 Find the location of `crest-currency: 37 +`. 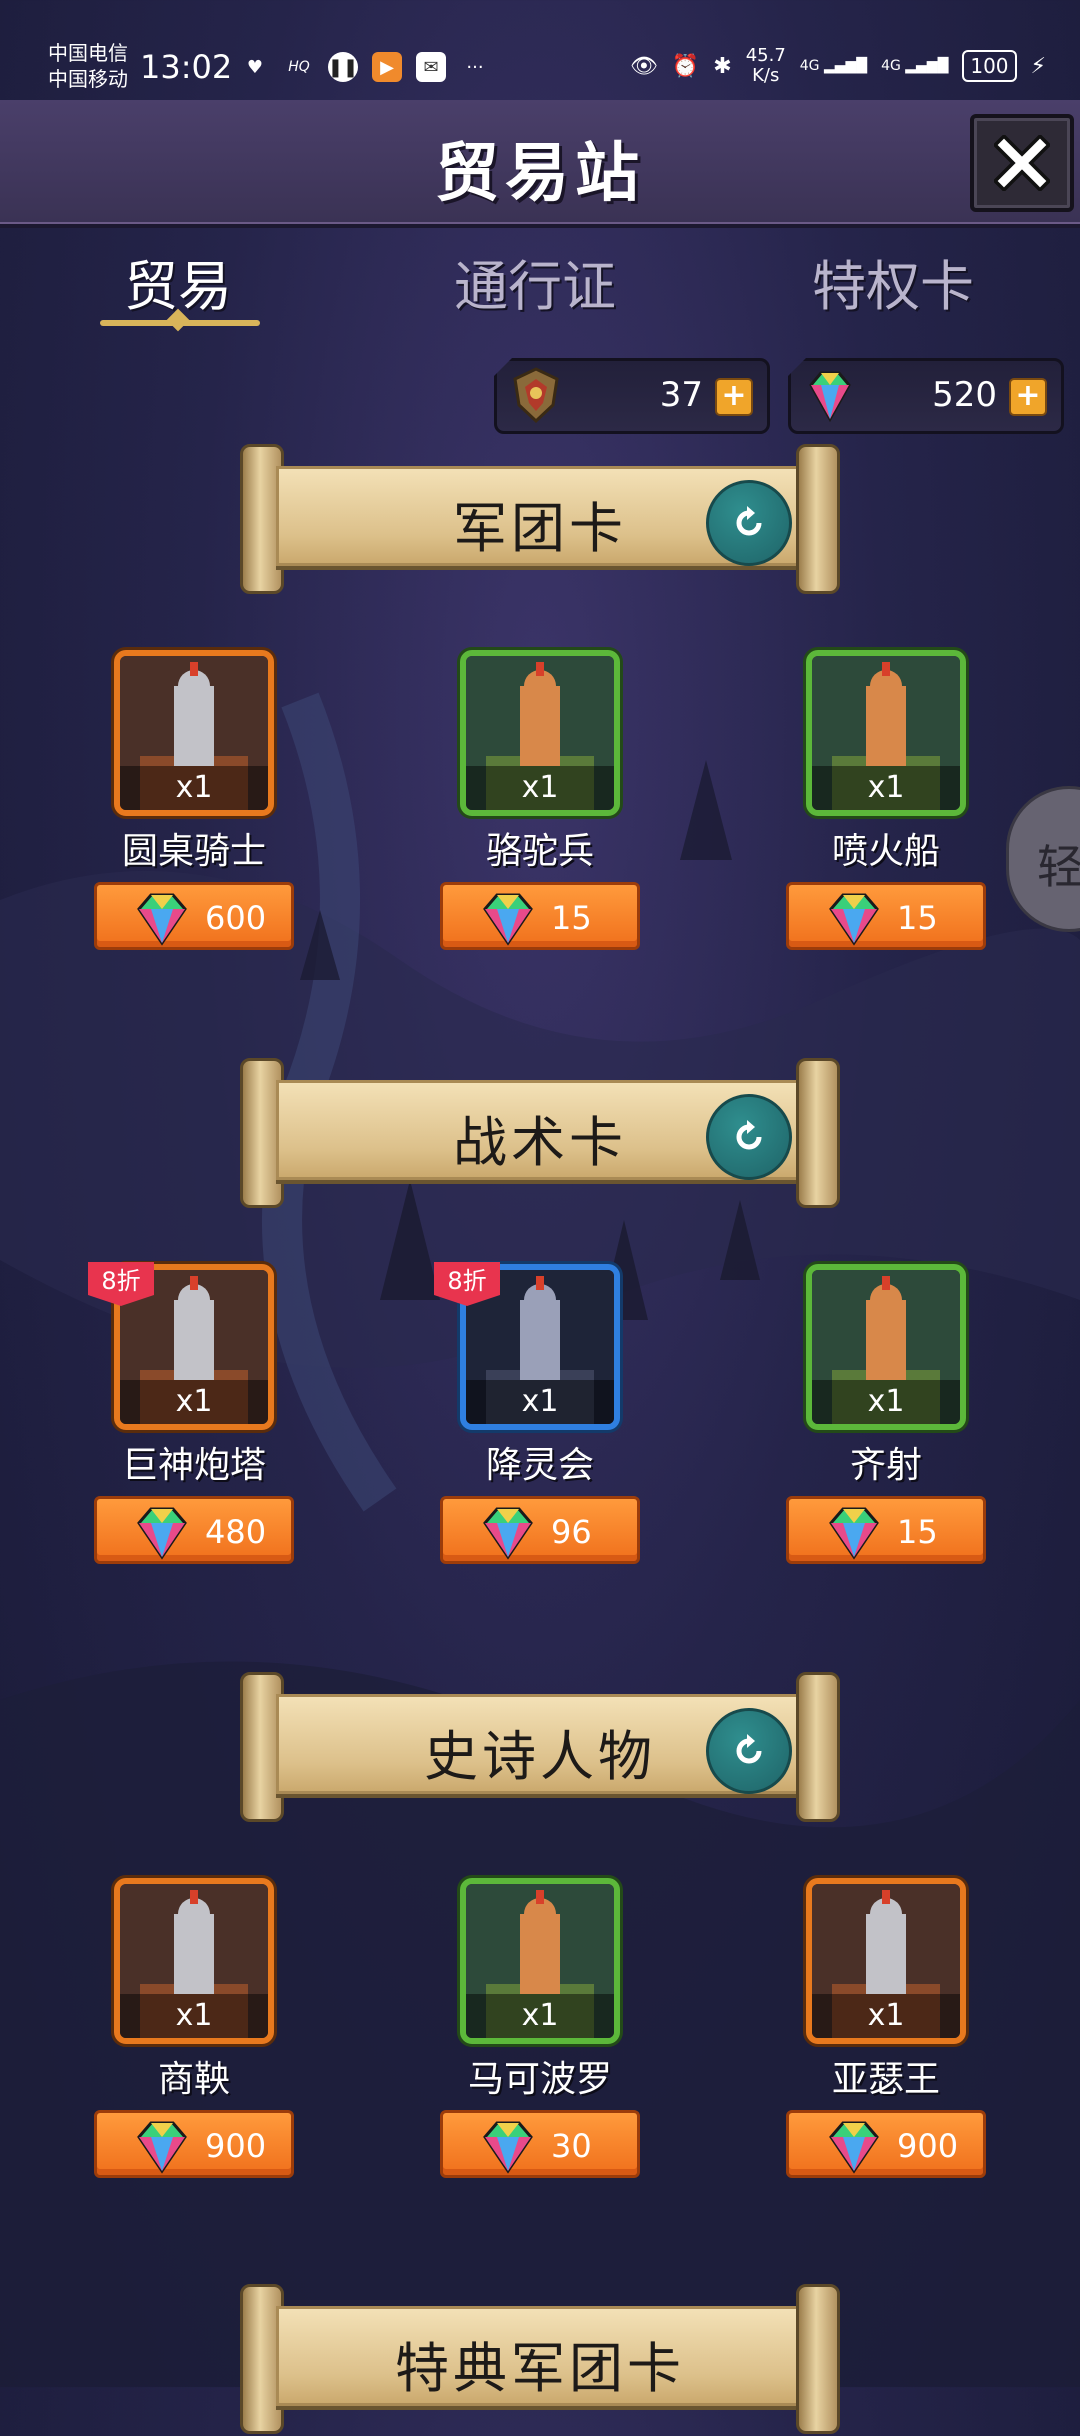

crest-currency: 37 + is located at coordinates (632, 396).